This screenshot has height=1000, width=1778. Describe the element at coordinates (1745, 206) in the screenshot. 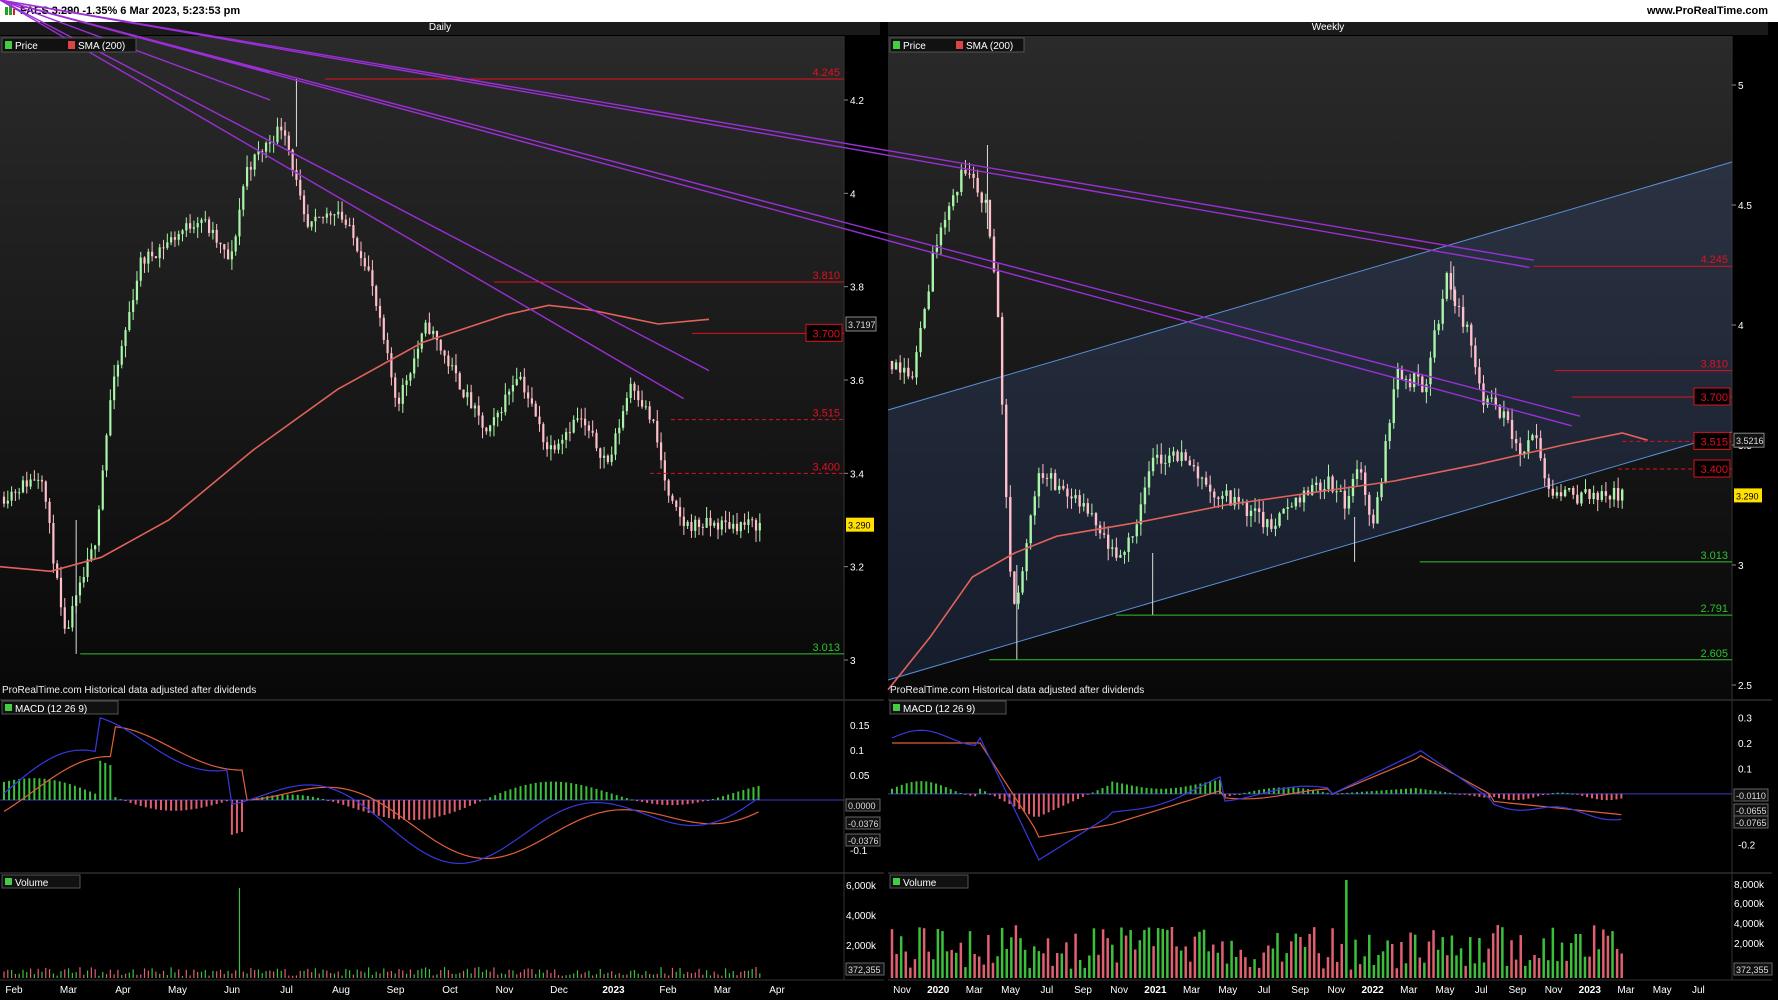

I see `y-tick-label: 4.5` at that location.